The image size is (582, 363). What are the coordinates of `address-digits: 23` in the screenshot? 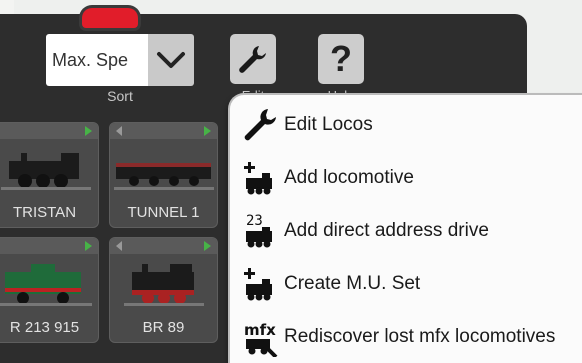 It's located at (254, 221).